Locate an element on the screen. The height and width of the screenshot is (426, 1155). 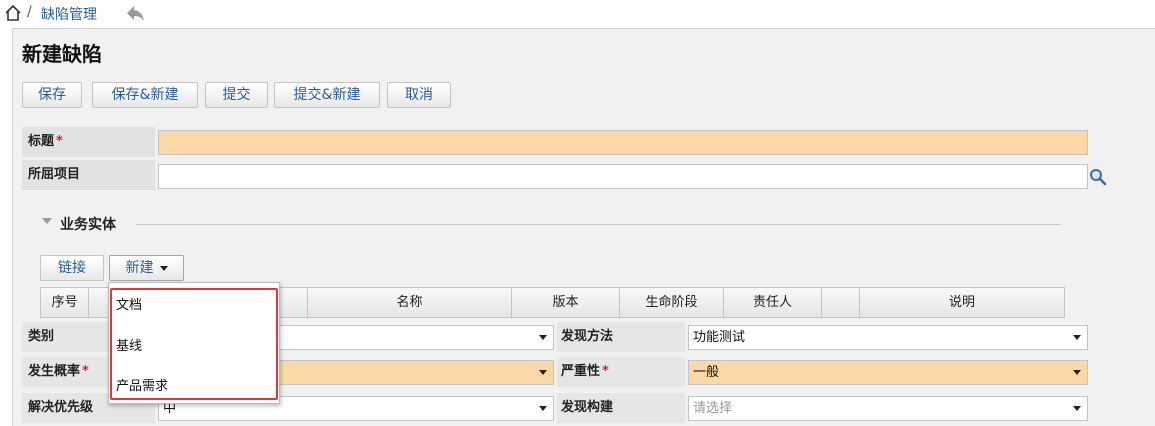
save-button: 保存 is located at coordinates (52, 95).